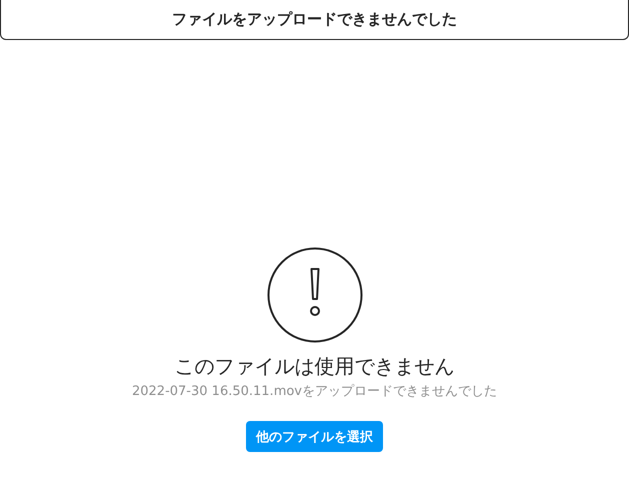  Describe the element at coordinates (314, 19) in the screenshot. I see `dialog-title: ファイルをアップロードできませんでした` at that location.